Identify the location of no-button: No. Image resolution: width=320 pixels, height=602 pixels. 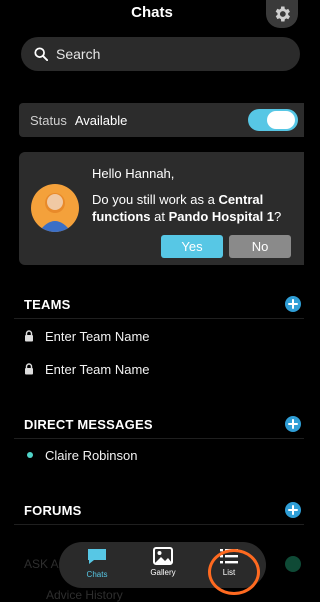
(260, 246).